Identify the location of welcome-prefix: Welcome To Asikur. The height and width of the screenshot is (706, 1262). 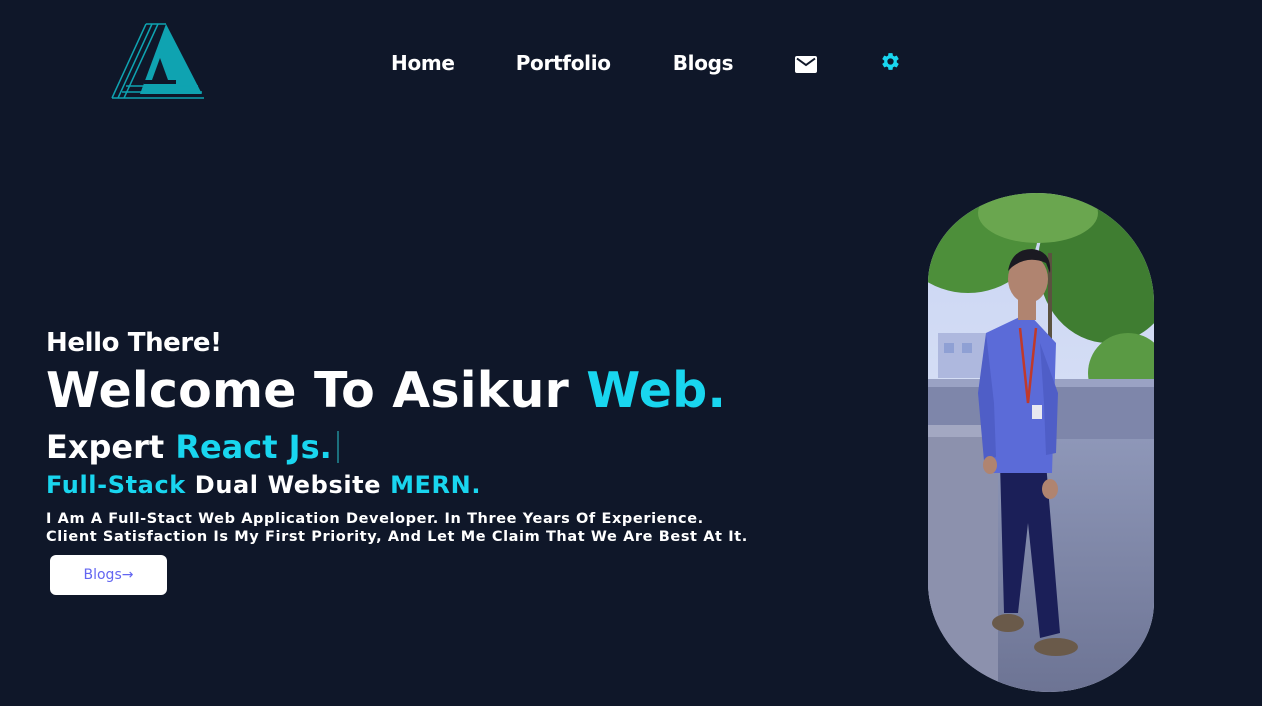
(316, 390).